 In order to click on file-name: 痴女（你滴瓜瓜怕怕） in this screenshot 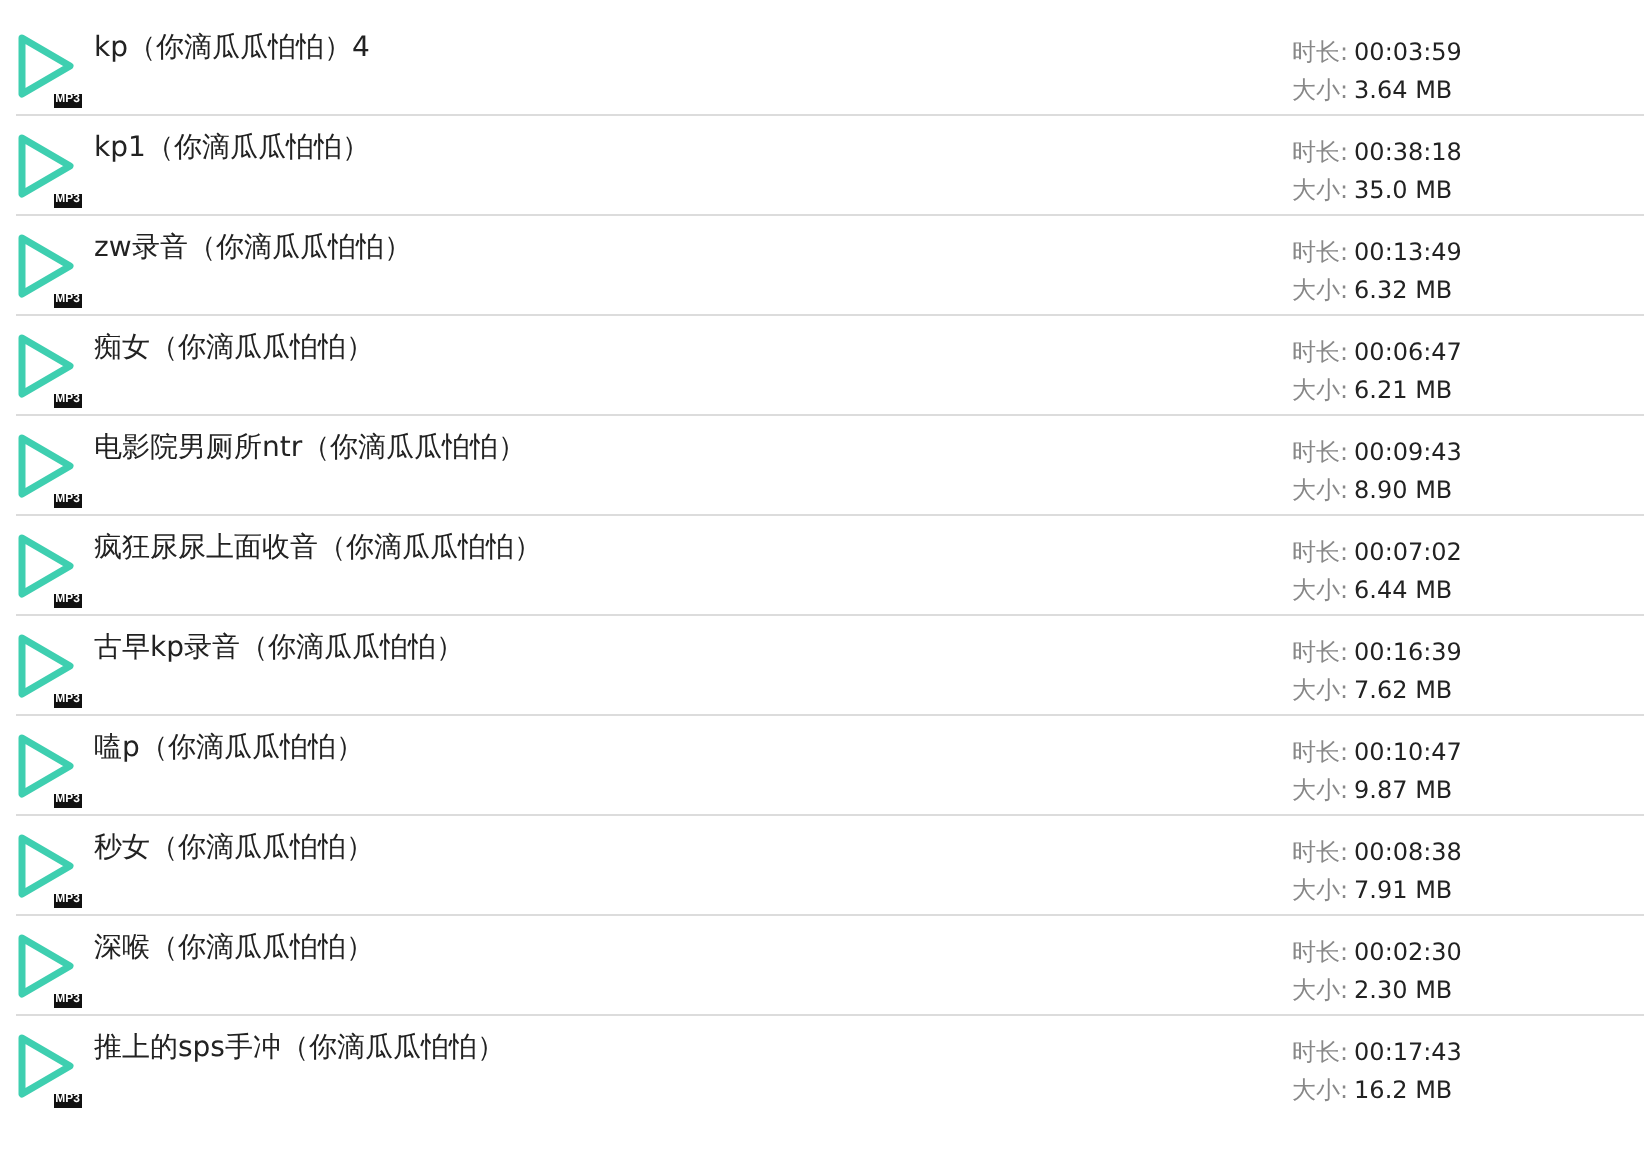, I will do `click(693, 348)`.